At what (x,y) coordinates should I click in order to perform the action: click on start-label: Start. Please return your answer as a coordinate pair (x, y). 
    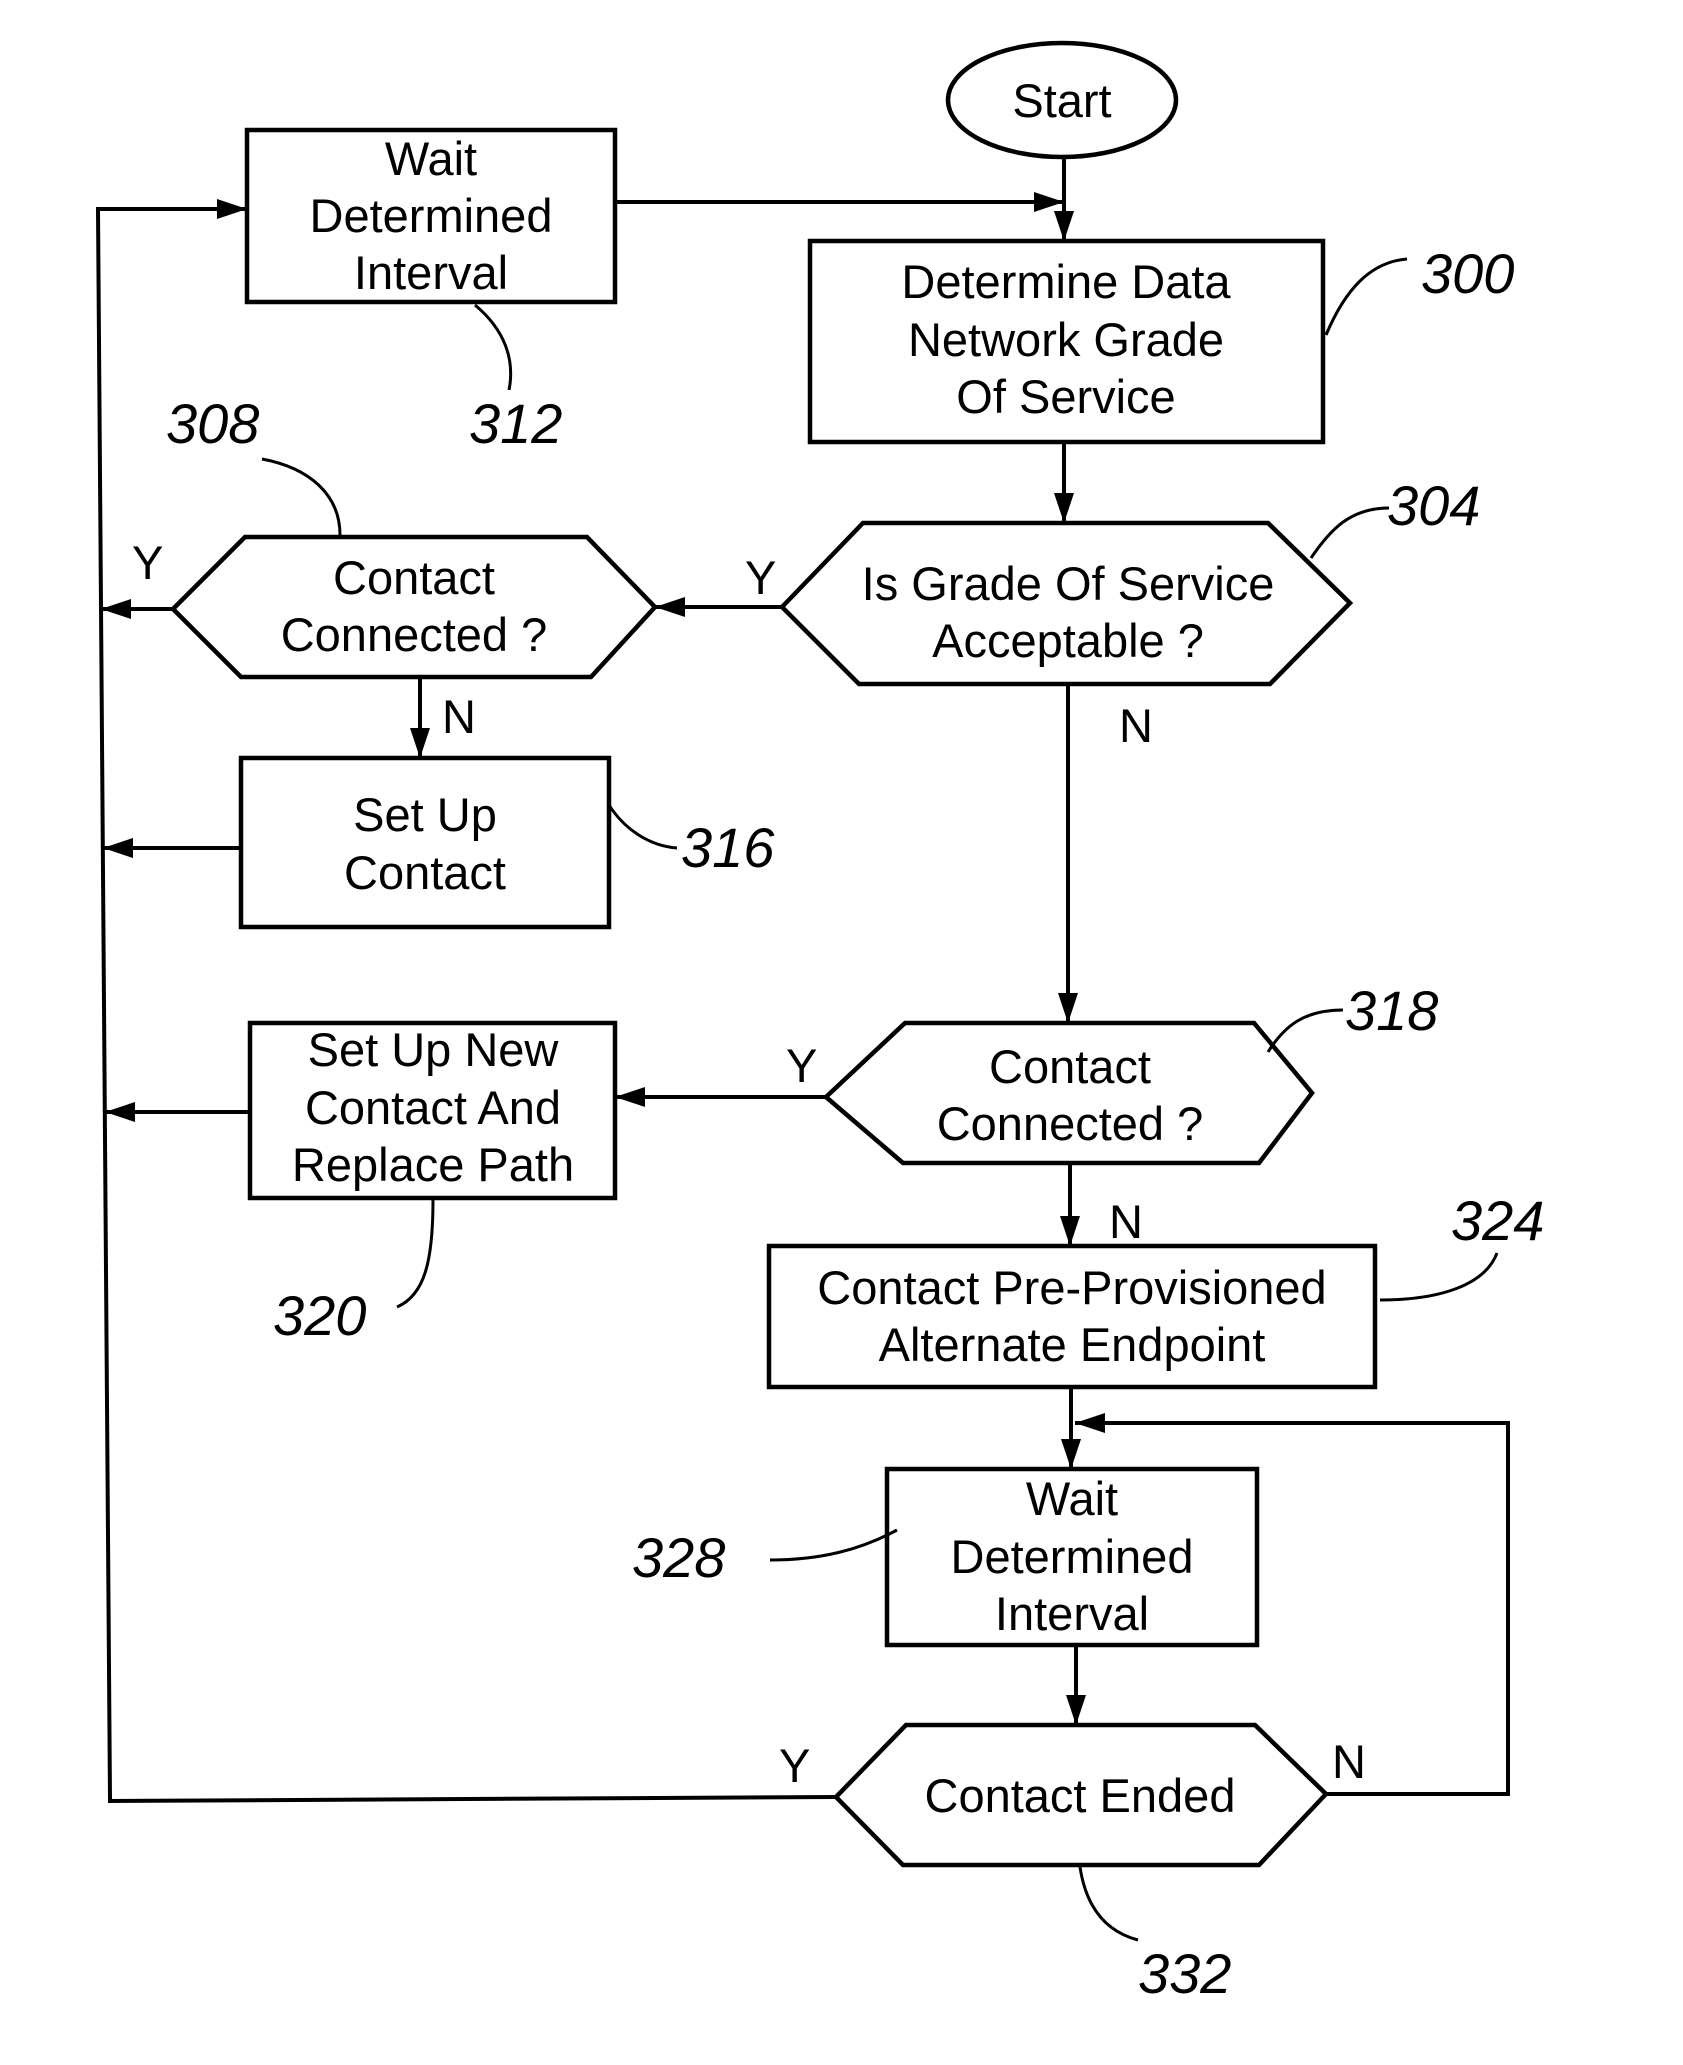
    Looking at the image, I should click on (1061, 100).